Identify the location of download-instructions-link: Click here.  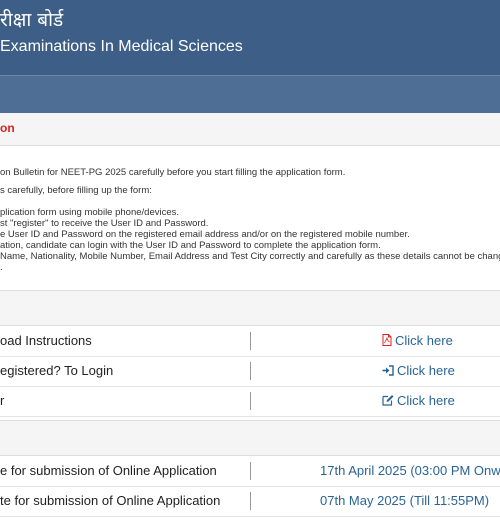
(417, 341).